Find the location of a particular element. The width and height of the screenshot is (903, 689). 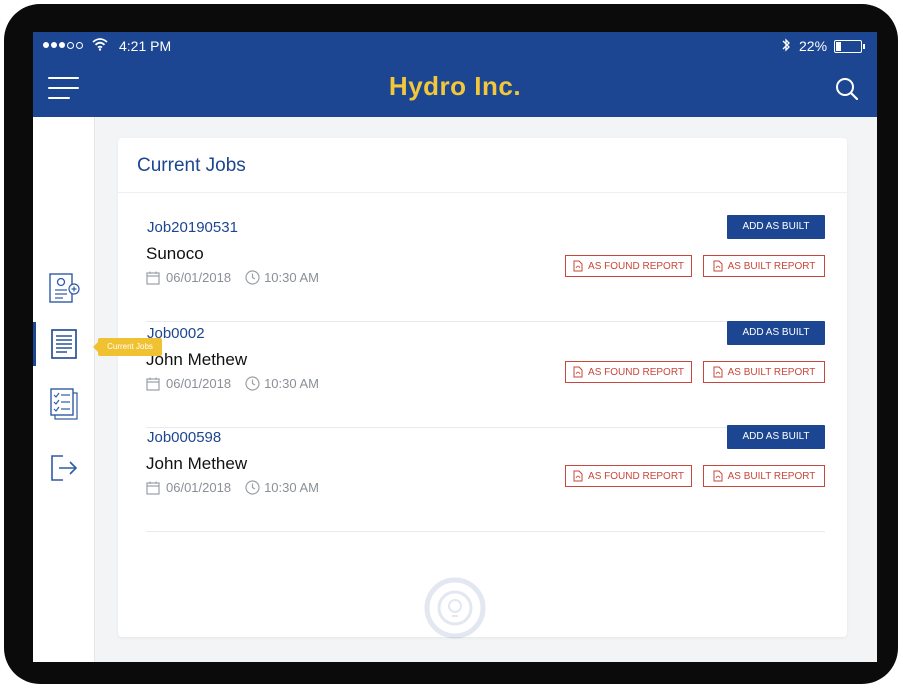

app-title: Hydro Inc. is located at coordinates (455, 86).